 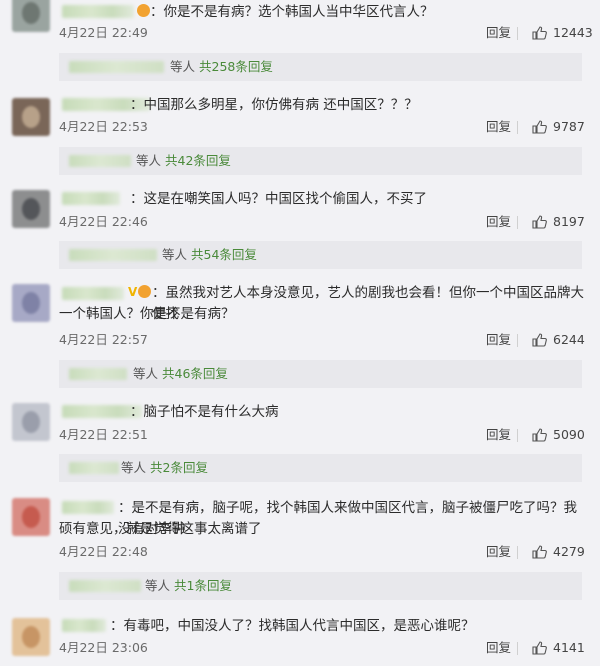 What do you see at coordinates (160, 529) in the screenshot?
I see `comment-text-continued: 硕有意见，就是觉得这事太离谱了` at bounding box center [160, 529].